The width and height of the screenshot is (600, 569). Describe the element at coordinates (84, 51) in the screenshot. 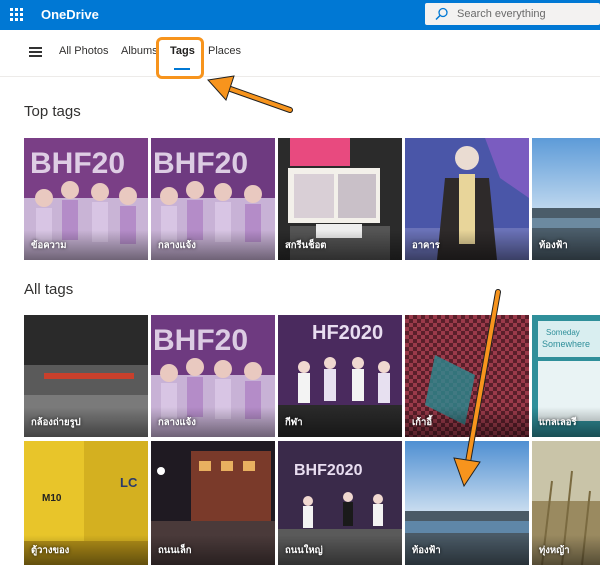

I see `tab-all-photos: All Photos` at that location.